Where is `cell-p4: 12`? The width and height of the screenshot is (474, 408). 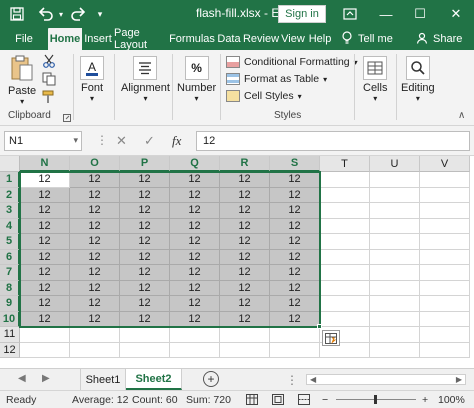
cell-p4: 12 is located at coordinates (145, 226).